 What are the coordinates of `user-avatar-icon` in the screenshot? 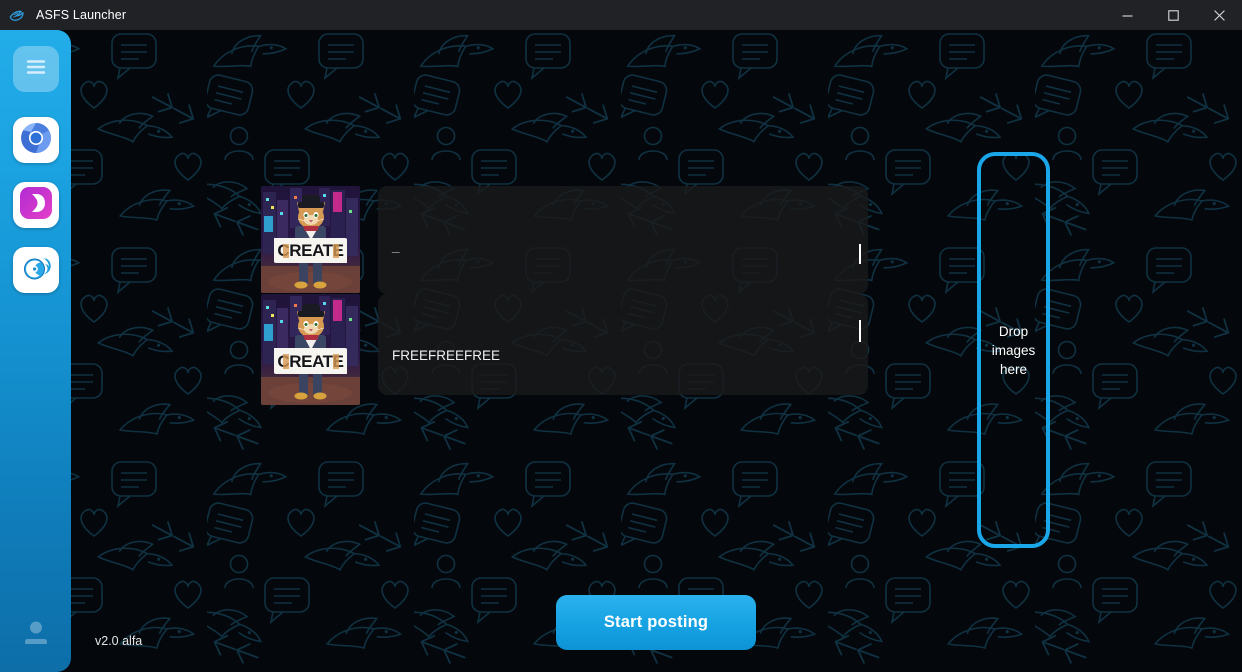 It's located at (36, 635).